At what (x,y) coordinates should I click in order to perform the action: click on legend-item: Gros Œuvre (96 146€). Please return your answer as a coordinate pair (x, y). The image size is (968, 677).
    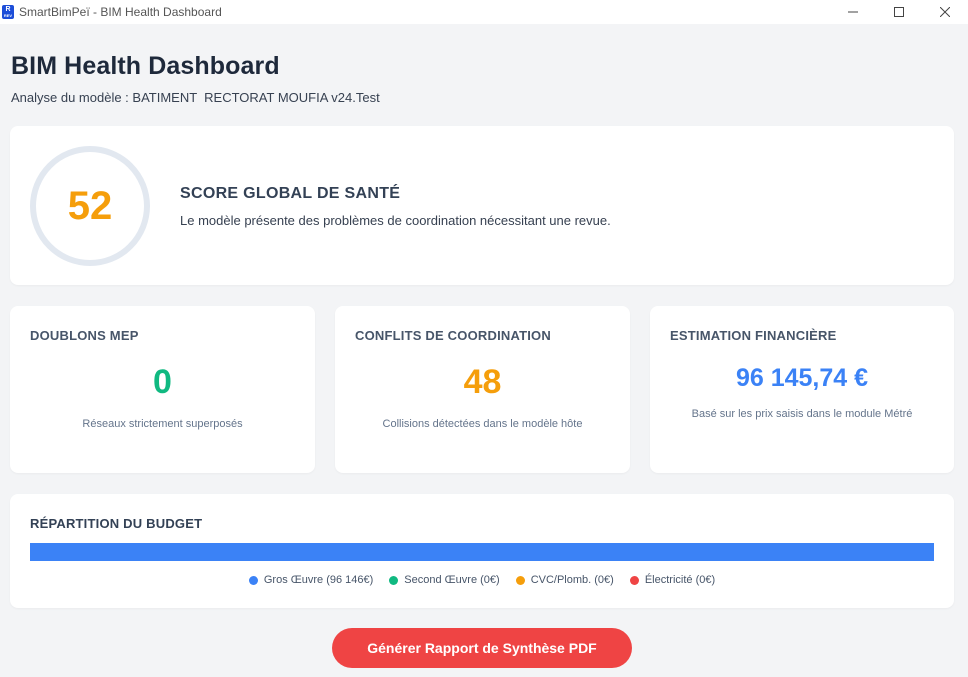
    Looking at the image, I should click on (311, 580).